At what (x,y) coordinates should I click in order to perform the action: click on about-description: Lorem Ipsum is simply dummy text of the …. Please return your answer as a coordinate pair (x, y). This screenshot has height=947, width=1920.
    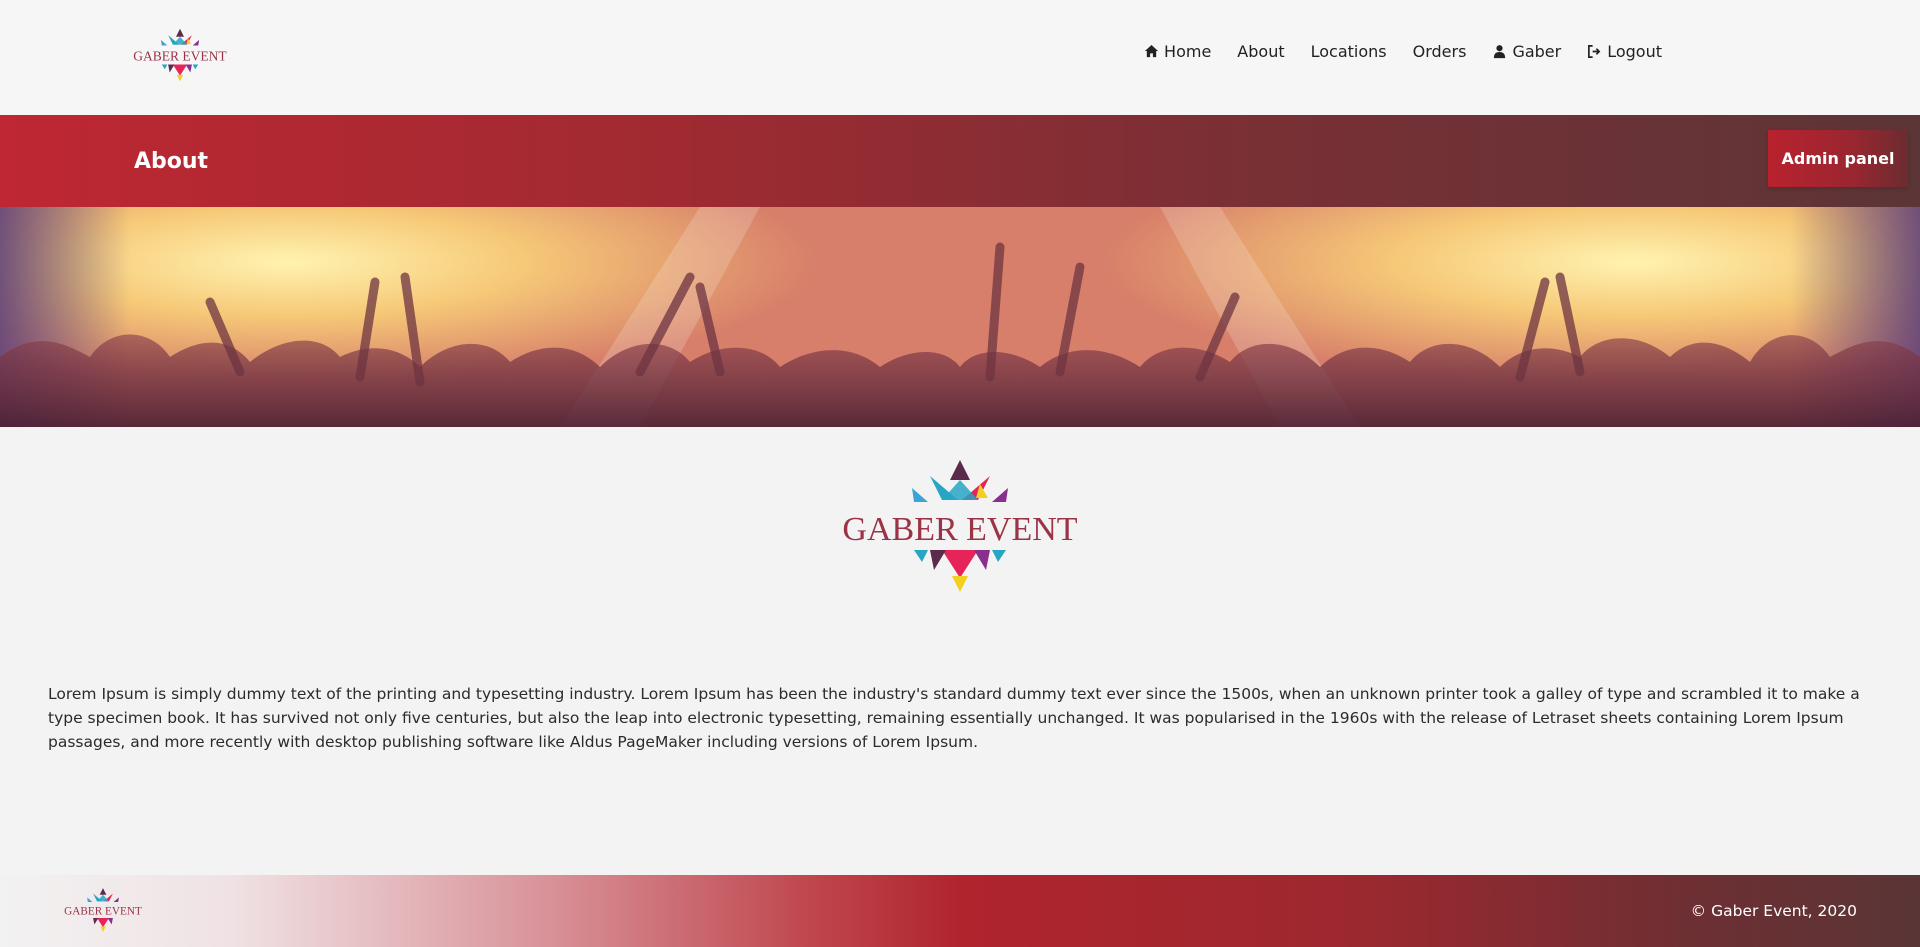
    Looking at the image, I should click on (954, 718).